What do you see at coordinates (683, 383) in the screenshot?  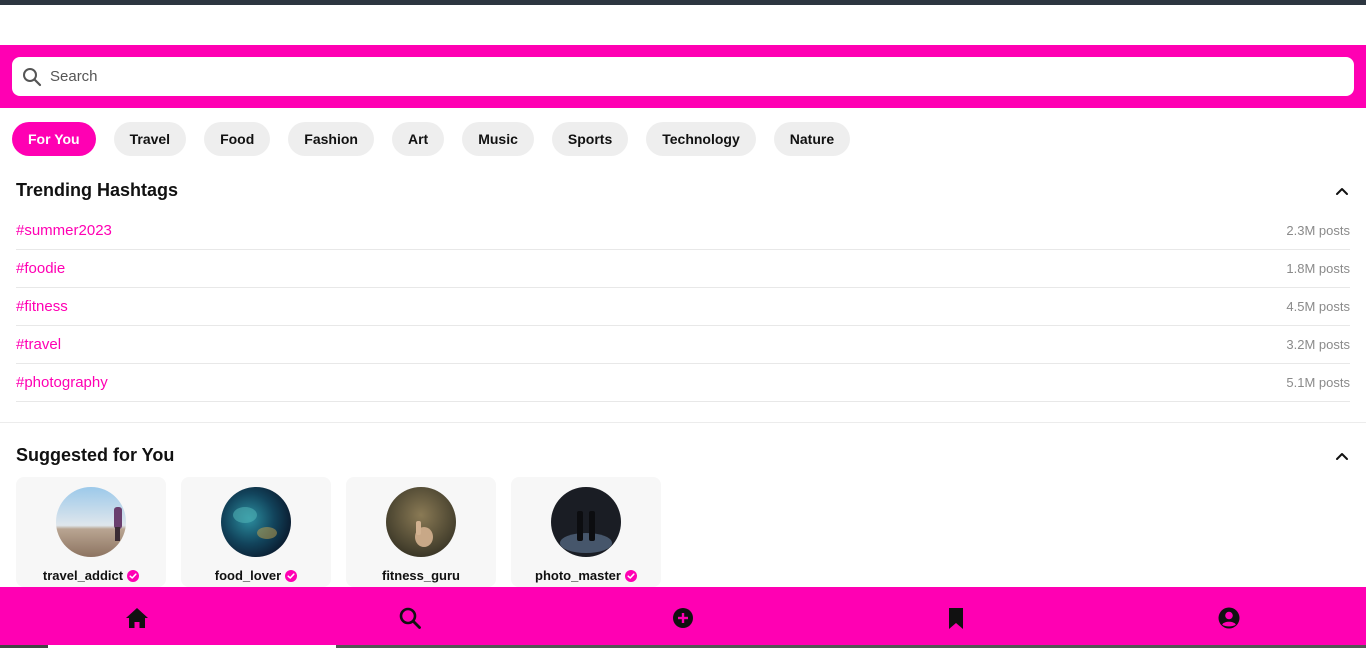 I see `hashtag-row: #photography 5.1M posts` at bounding box center [683, 383].